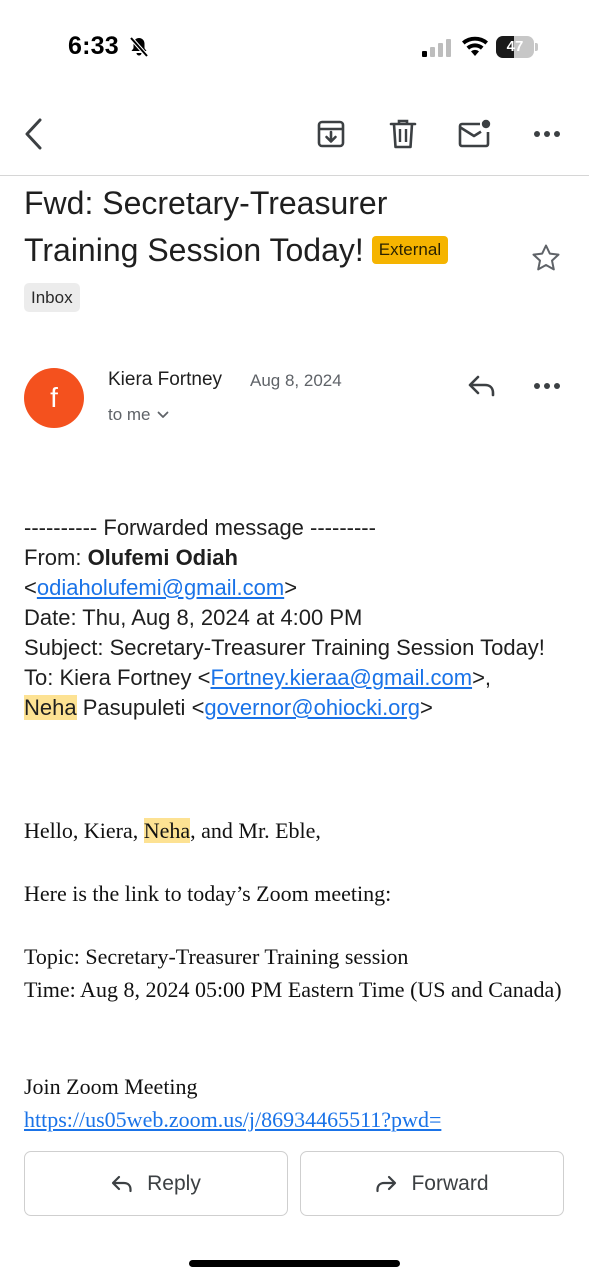 The height and width of the screenshot is (1280, 589). What do you see at coordinates (129, 414) in the screenshot?
I see `recipient-text: to me` at bounding box center [129, 414].